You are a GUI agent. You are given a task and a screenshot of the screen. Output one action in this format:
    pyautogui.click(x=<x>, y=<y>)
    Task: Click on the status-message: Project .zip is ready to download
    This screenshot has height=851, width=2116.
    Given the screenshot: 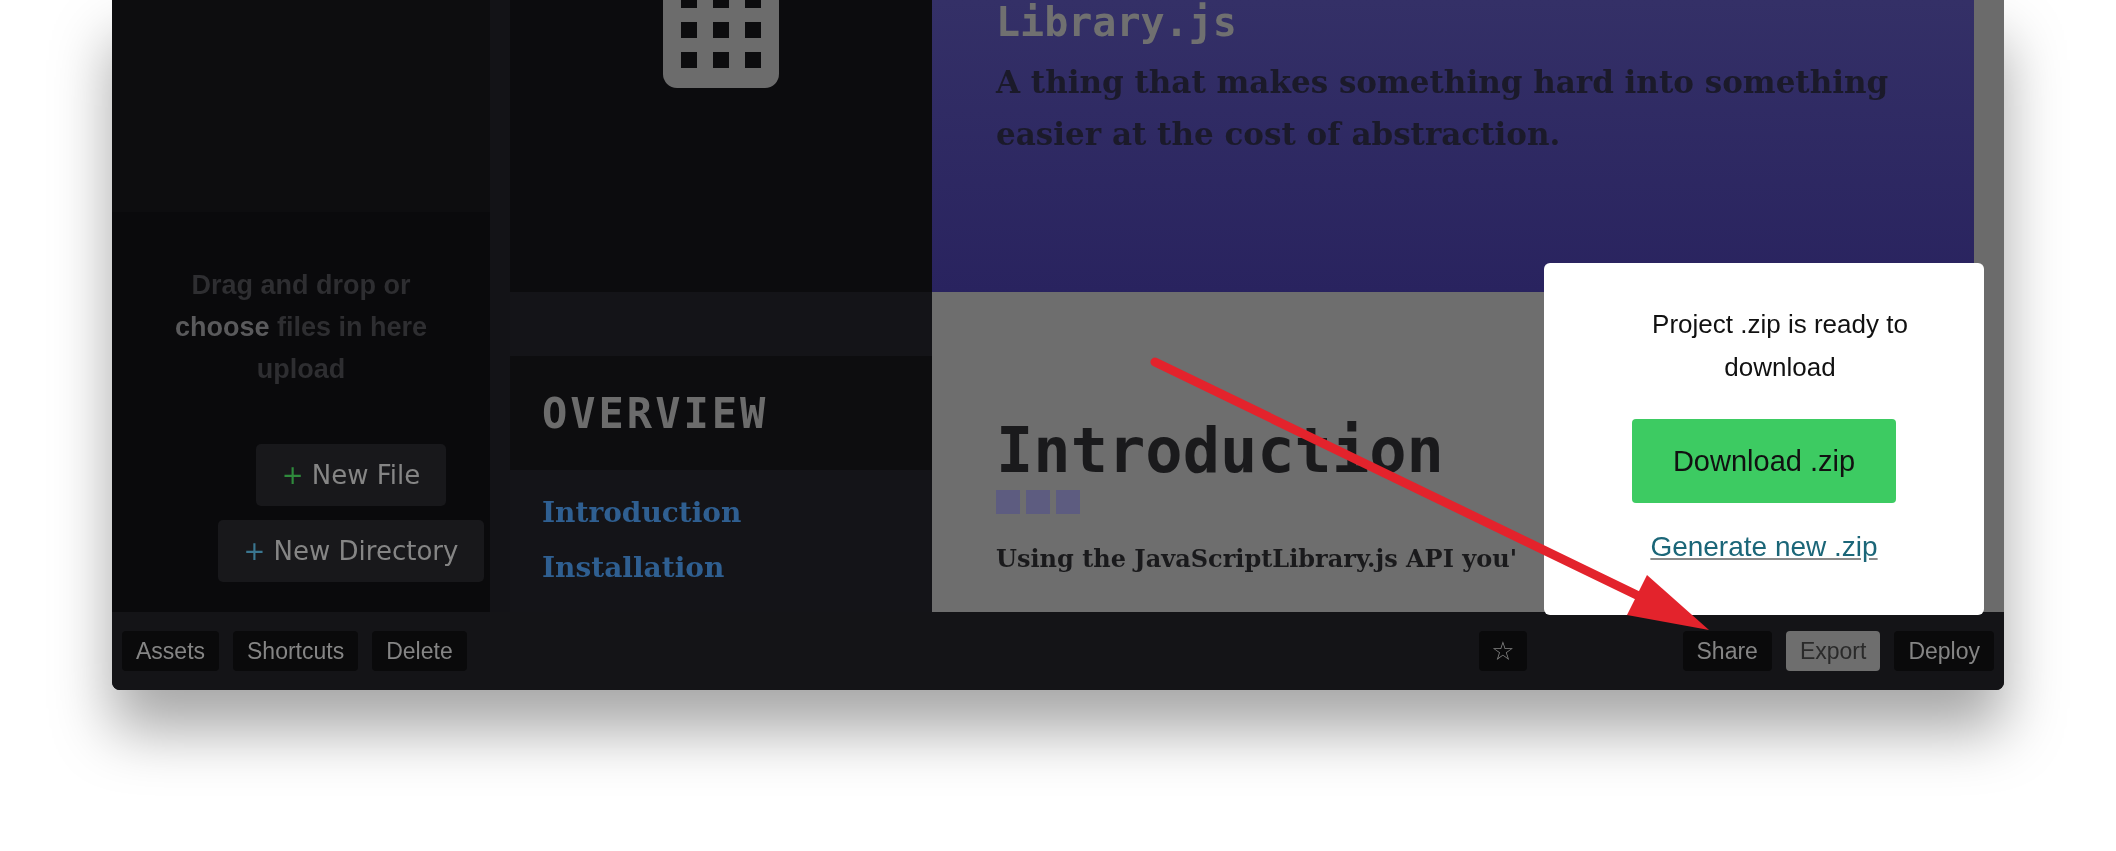 What is the action you would take?
    pyautogui.click(x=1780, y=346)
    